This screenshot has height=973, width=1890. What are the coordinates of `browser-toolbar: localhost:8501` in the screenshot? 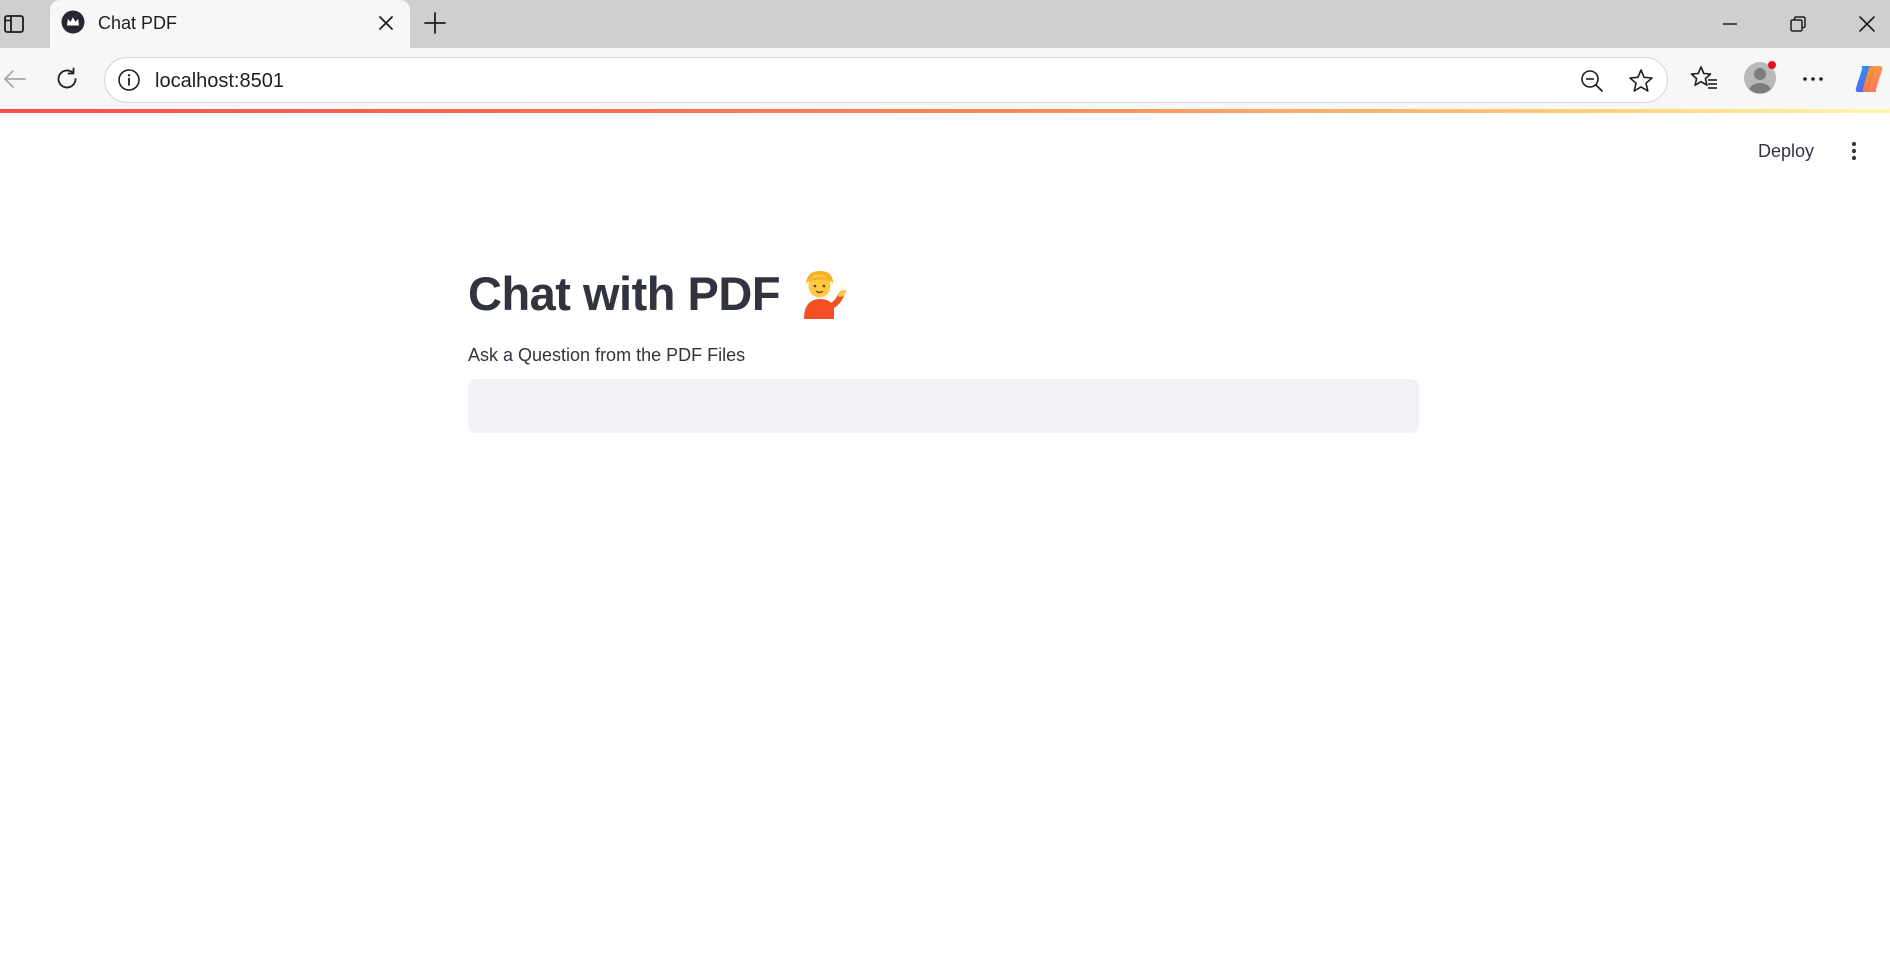 It's located at (945, 79).